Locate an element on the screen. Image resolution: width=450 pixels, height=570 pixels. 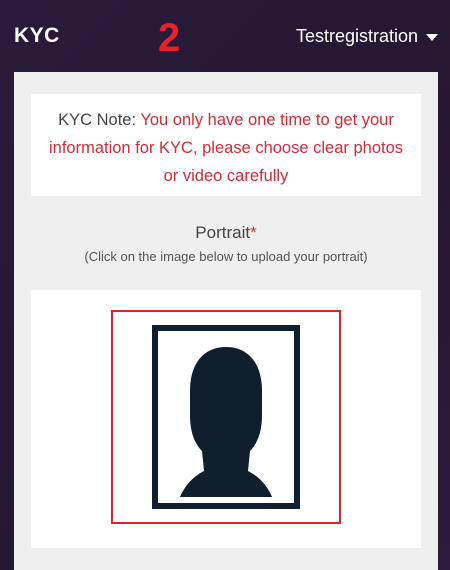
user-menu-label: Testregistration is located at coordinates (356, 36).